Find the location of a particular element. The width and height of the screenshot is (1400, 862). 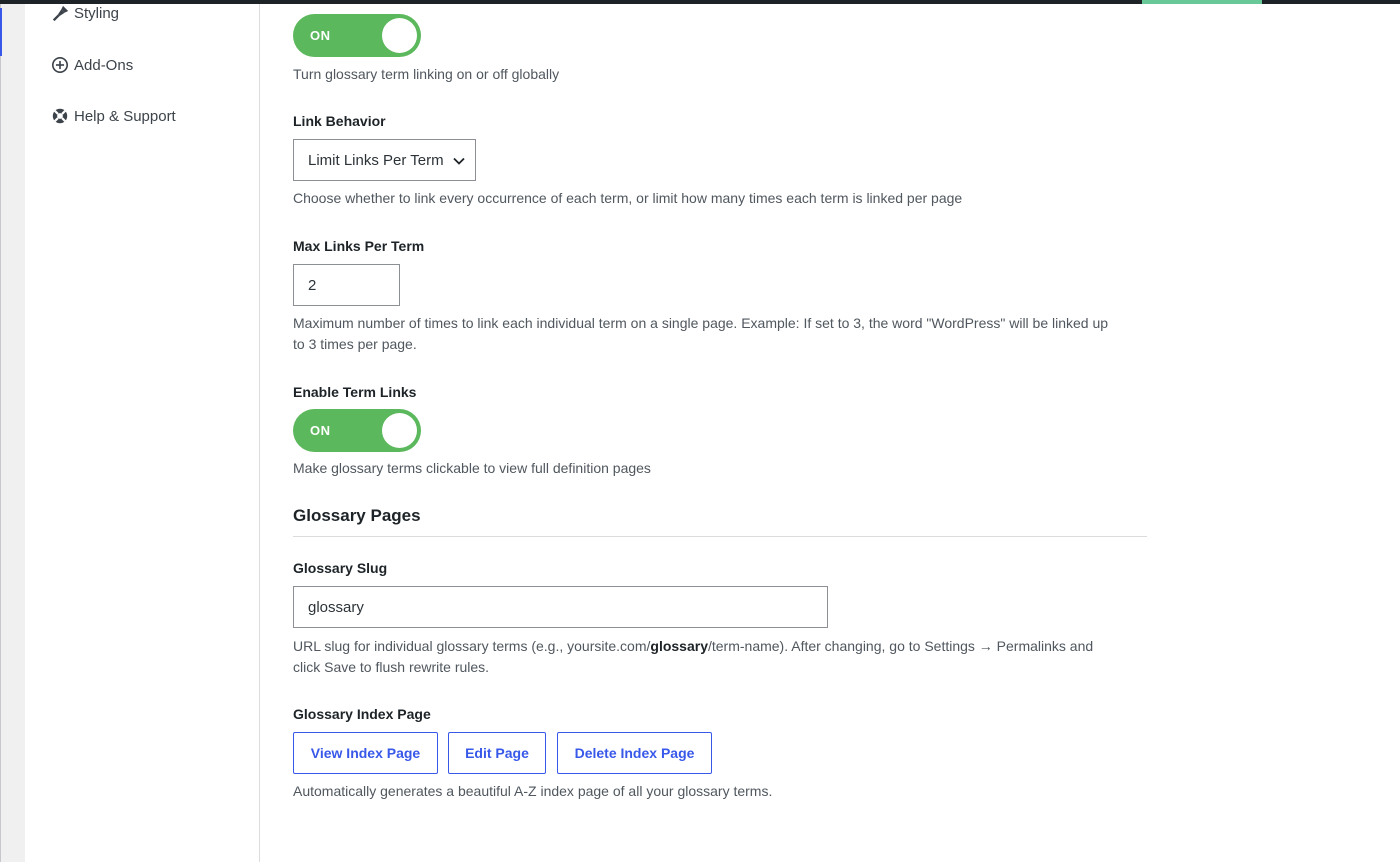

max-links-description-line2: to 3 times per page. is located at coordinates (355, 344).